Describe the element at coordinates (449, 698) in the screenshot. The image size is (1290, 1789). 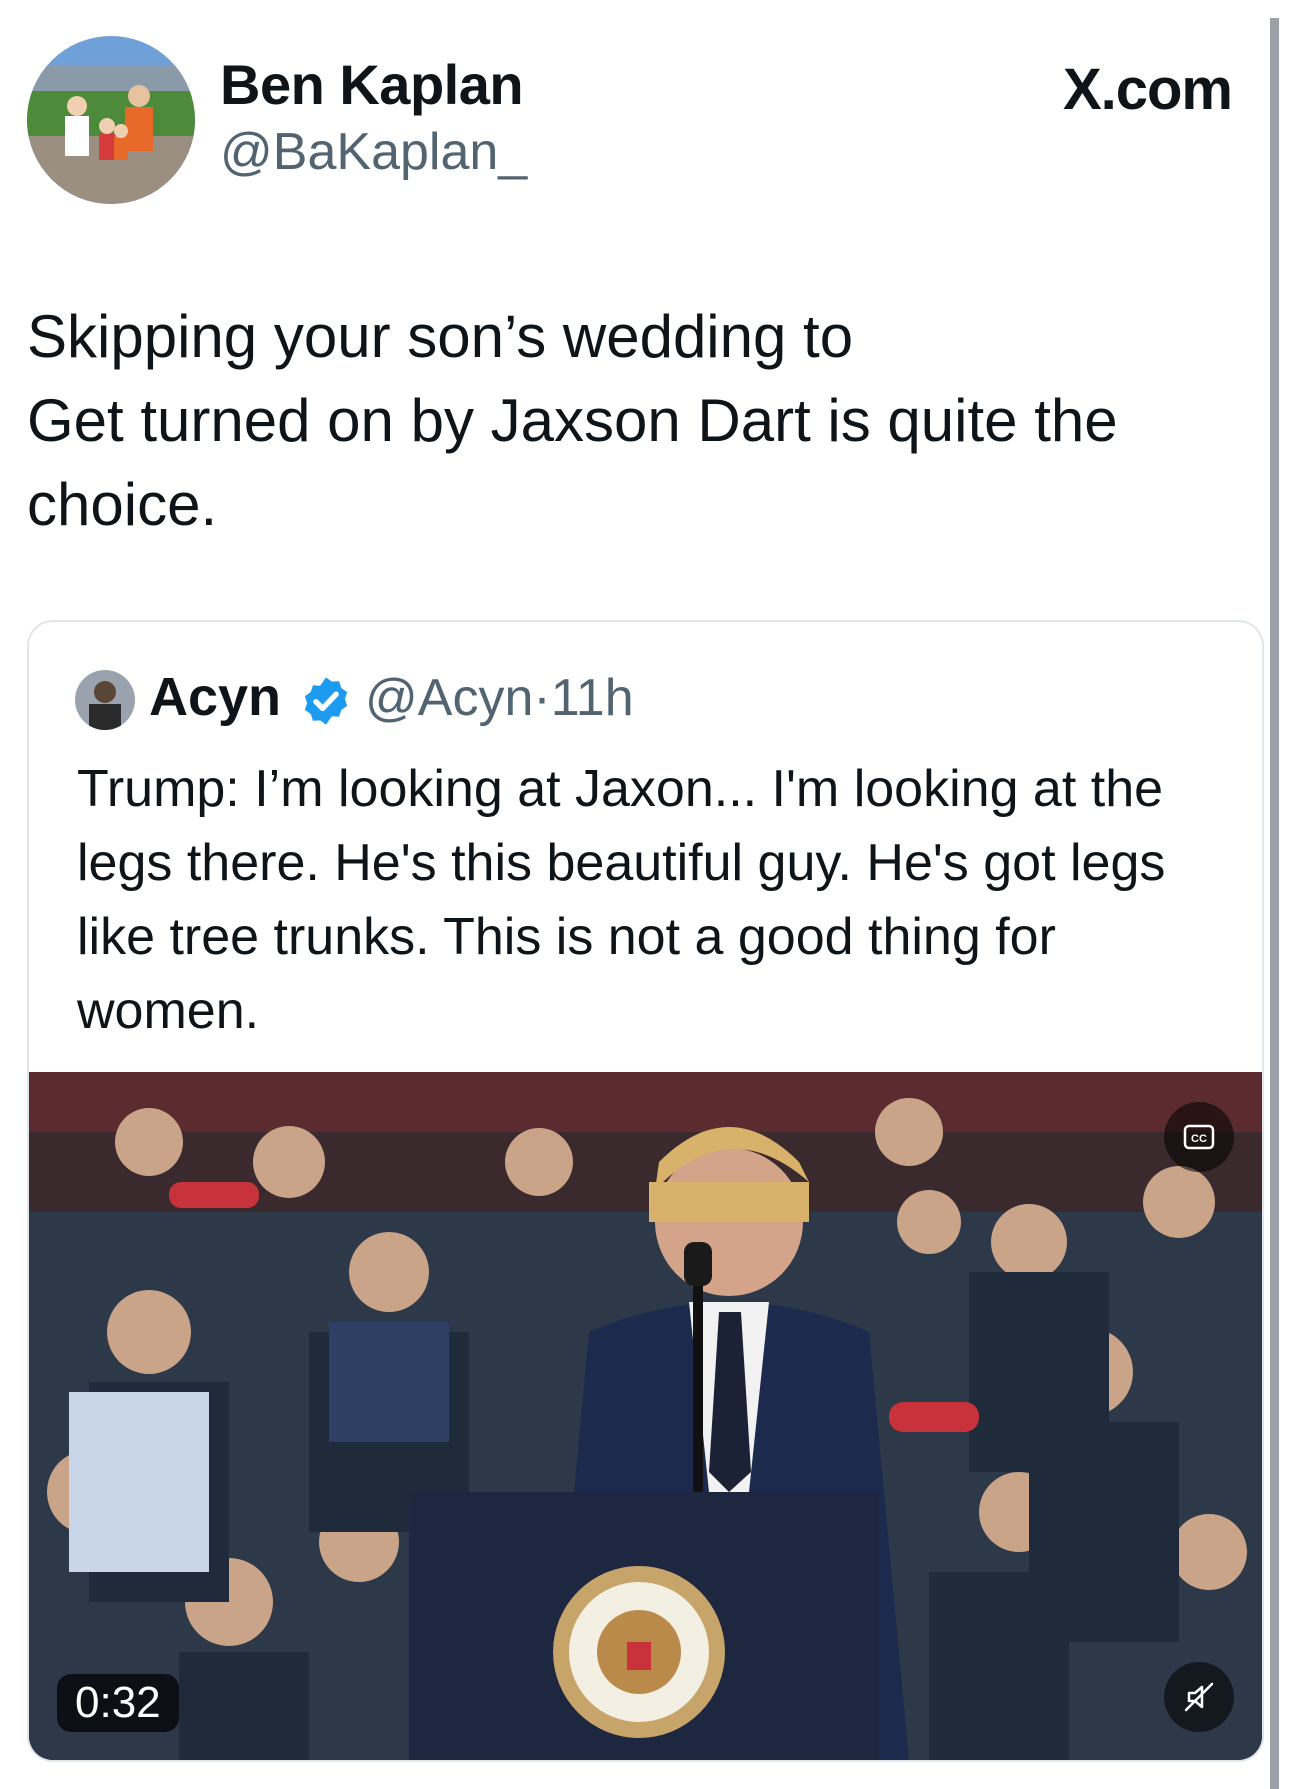
I see `quoted-author-handle: @Acyn` at that location.